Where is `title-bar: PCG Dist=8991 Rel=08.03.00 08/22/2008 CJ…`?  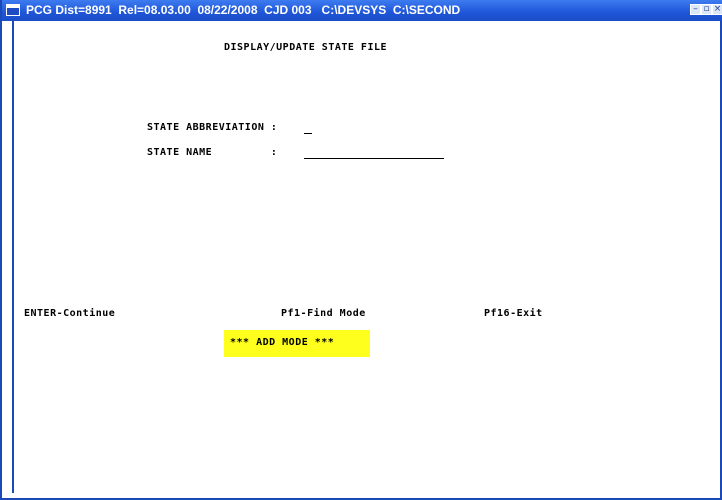
title-bar: PCG Dist=8991 Rel=08.03.00 08/22/2008 CJ… is located at coordinates (362, 10).